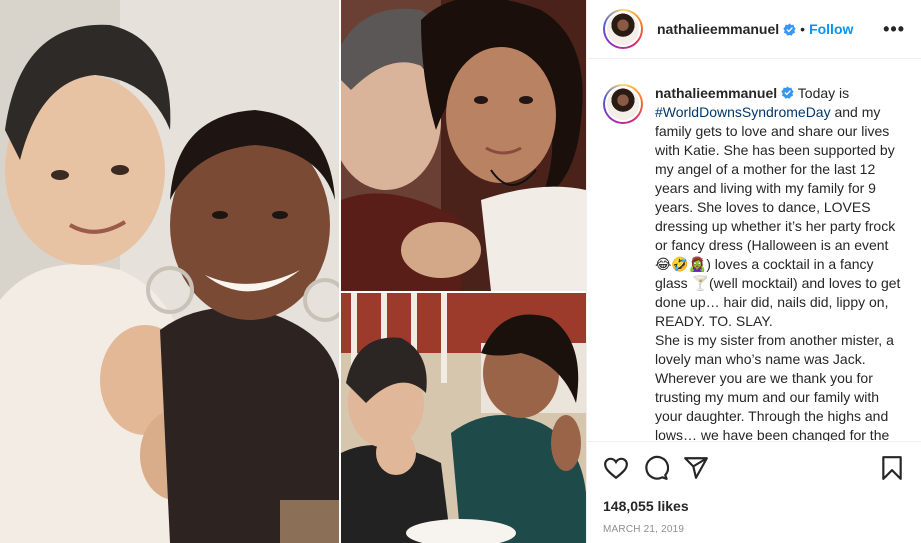  I want to click on post-header: nathalieemmanuel • Follow •••, so click(754, 29).